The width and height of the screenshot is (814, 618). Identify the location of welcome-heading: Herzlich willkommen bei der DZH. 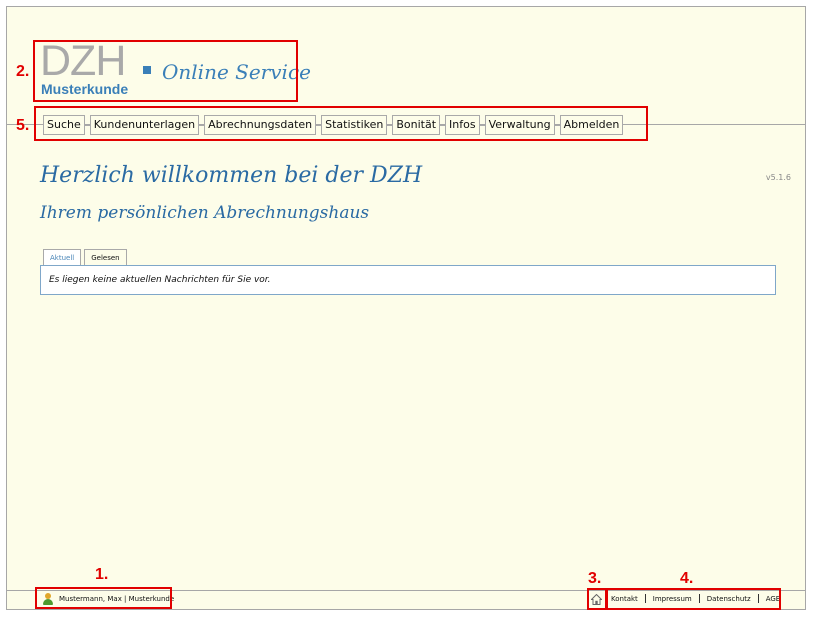
(231, 175).